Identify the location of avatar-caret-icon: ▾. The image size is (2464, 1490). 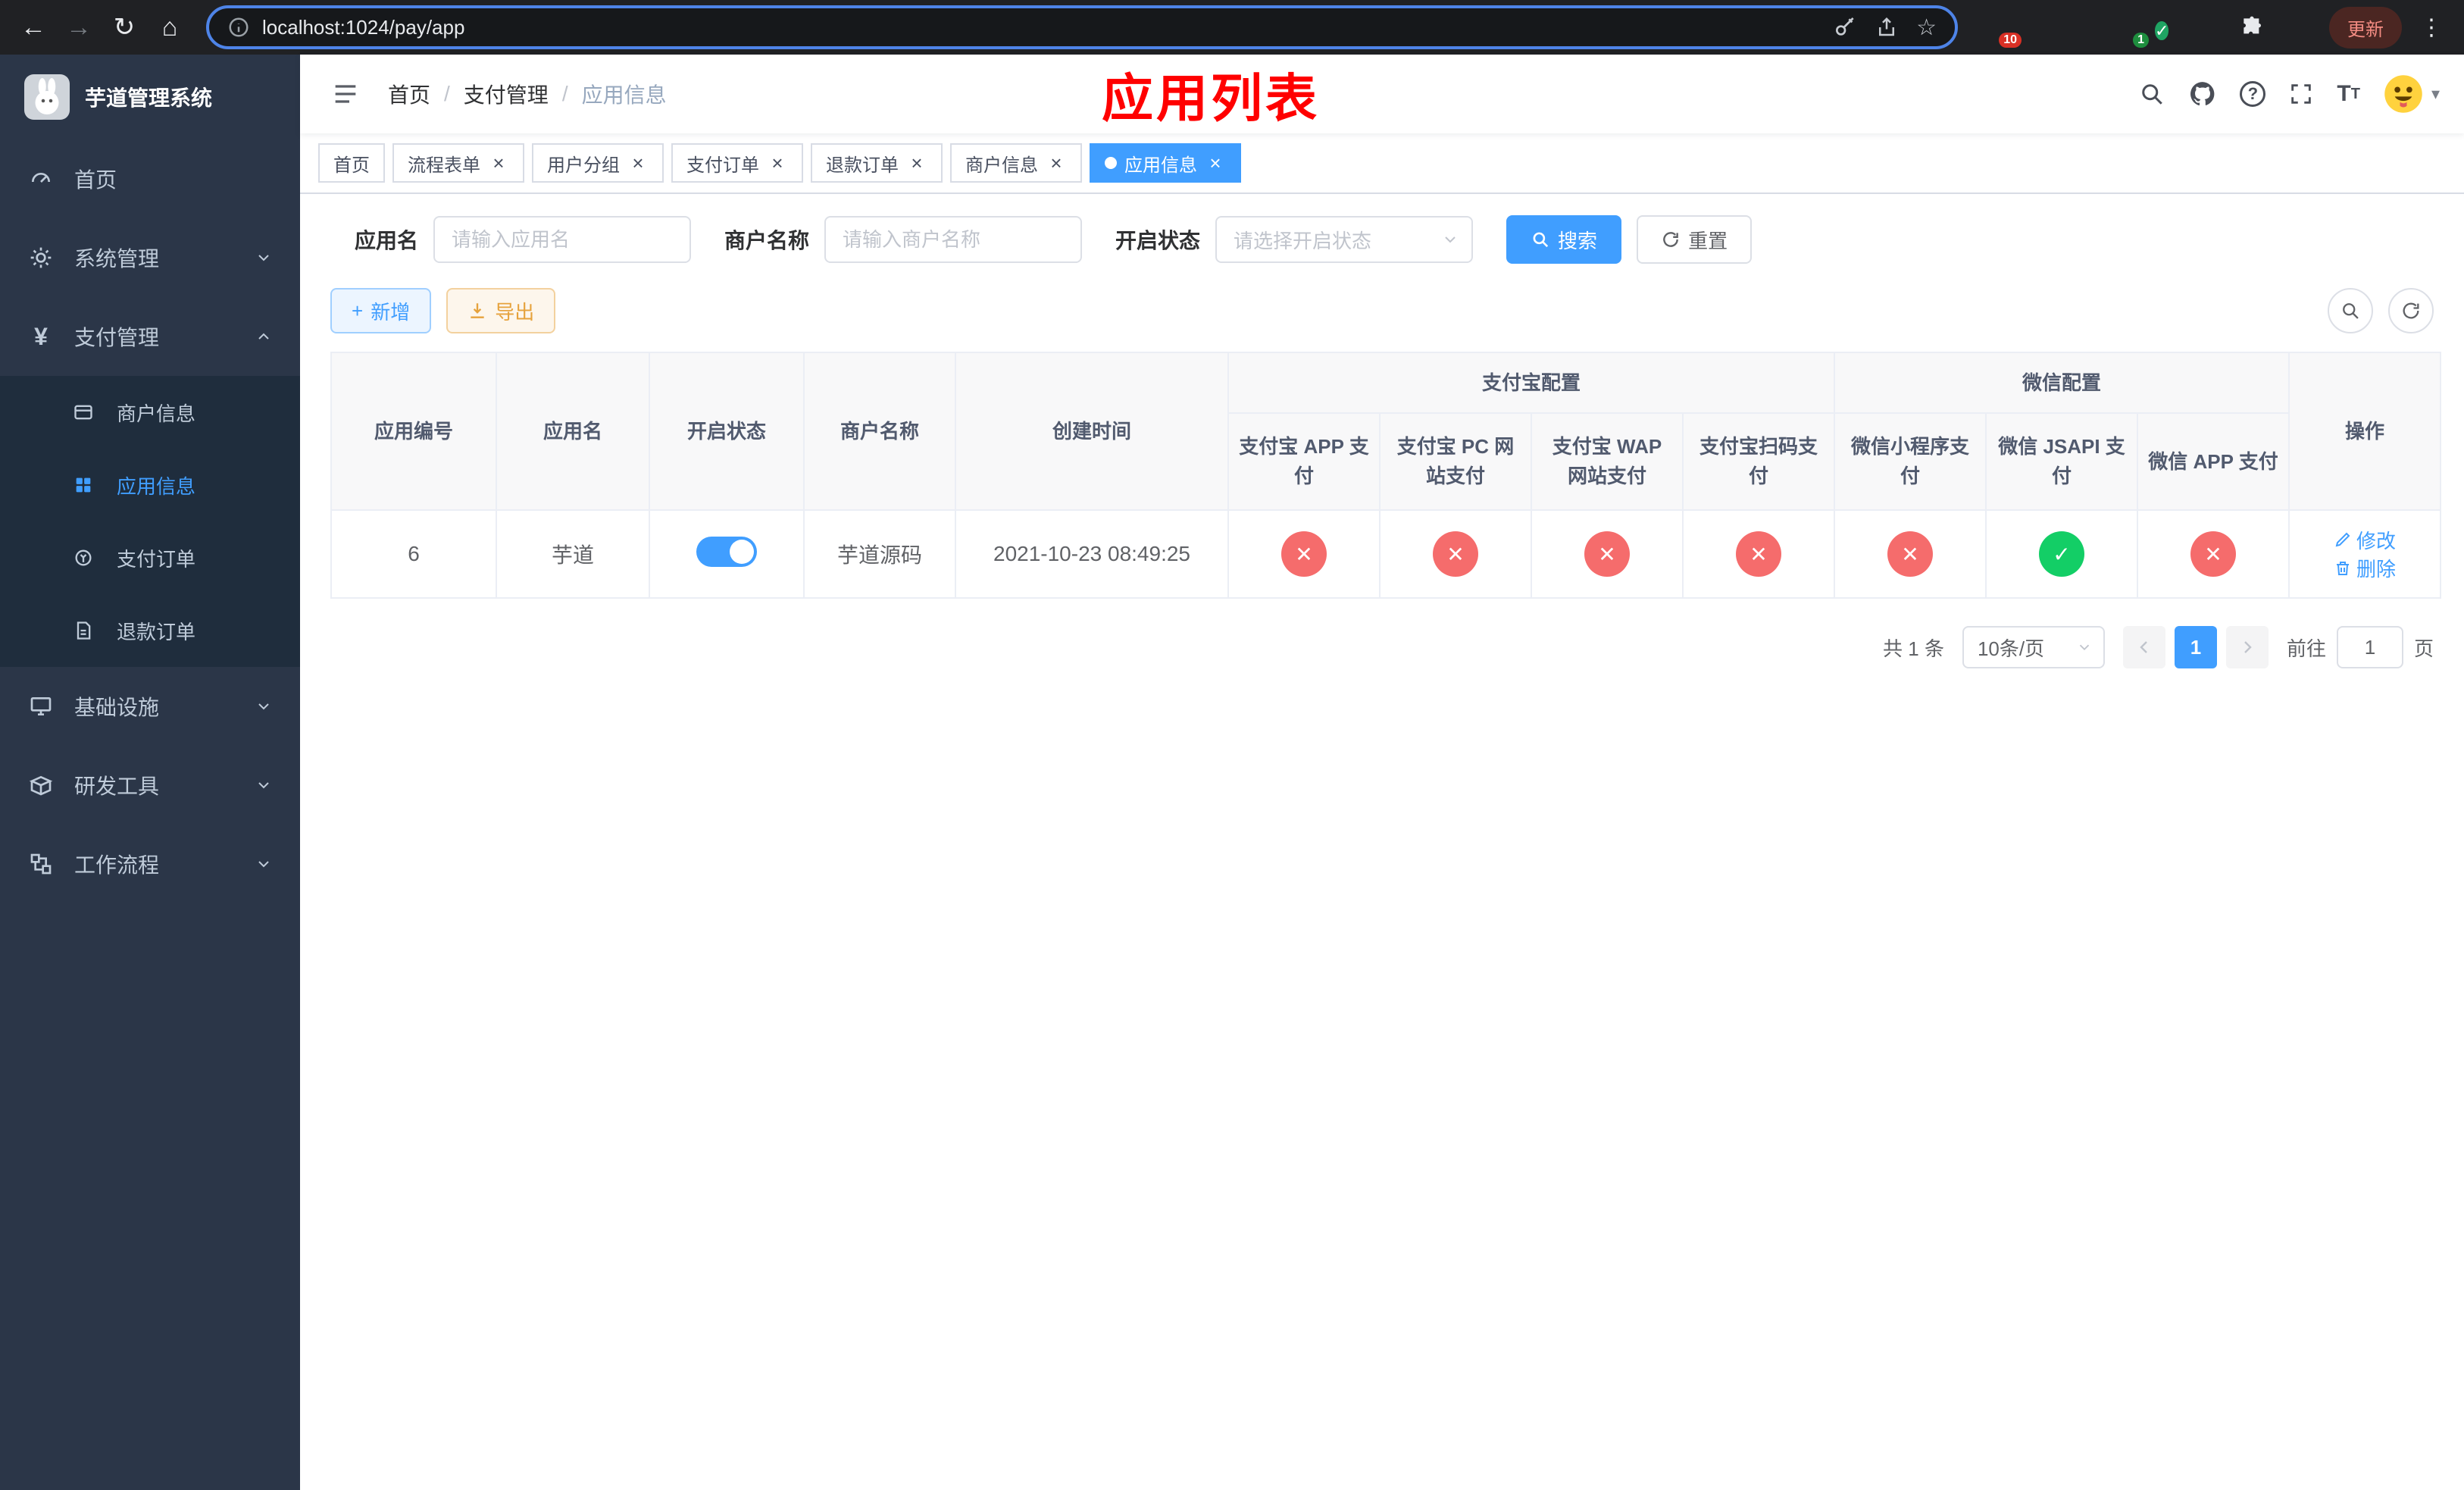
(2435, 93).